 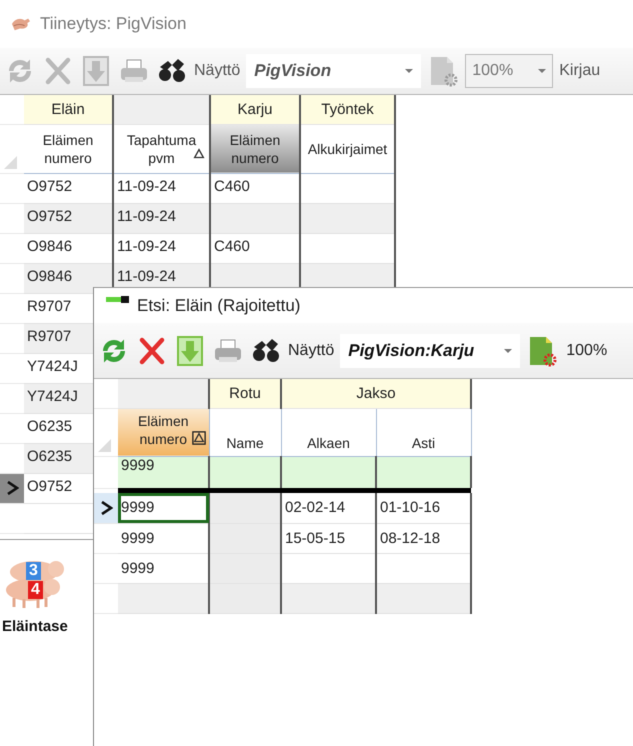 I want to click on view-dropdown: PigVision:Karju, so click(x=430, y=351).